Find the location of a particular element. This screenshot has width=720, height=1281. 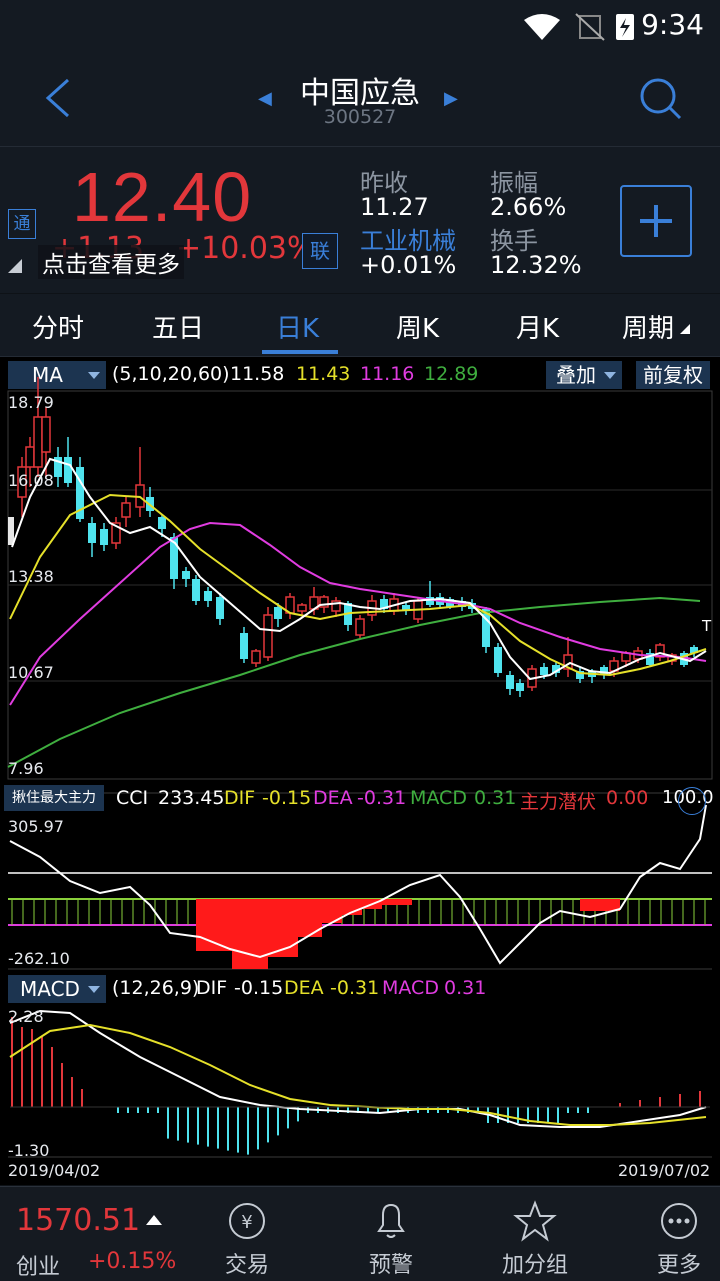

cci-dif-label: DIF is located at coordinates (240, 798).